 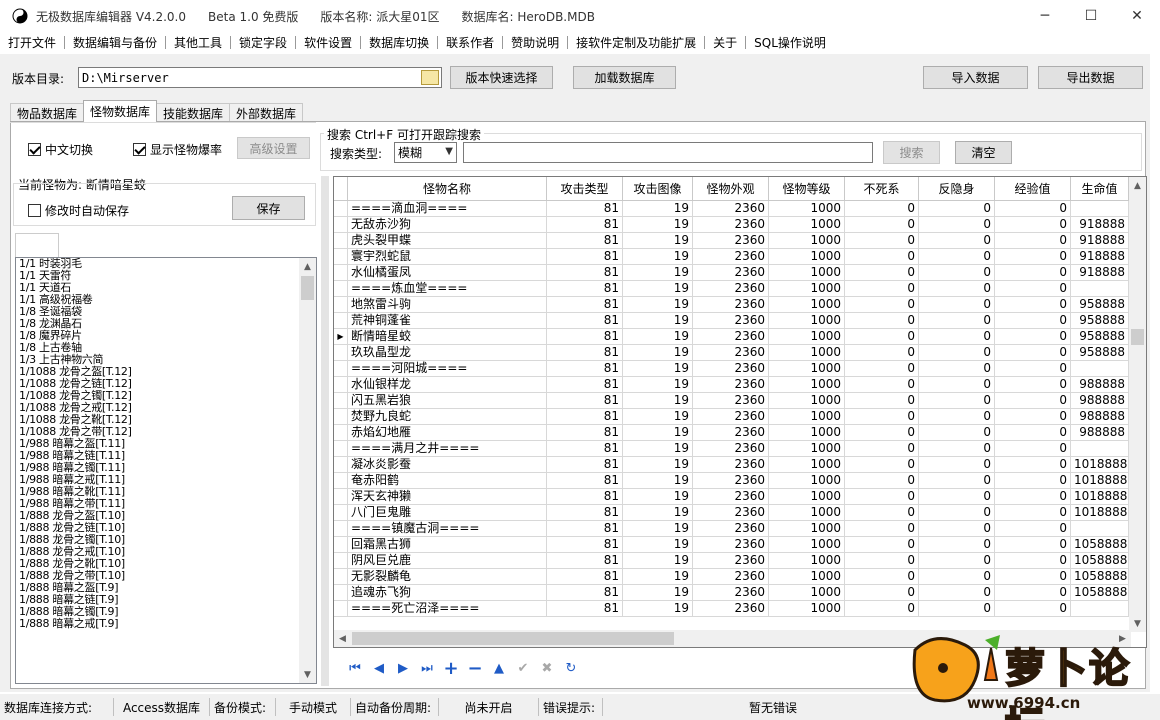 I want to click on table-cell: 1058888, so click(x=1100, y=593).